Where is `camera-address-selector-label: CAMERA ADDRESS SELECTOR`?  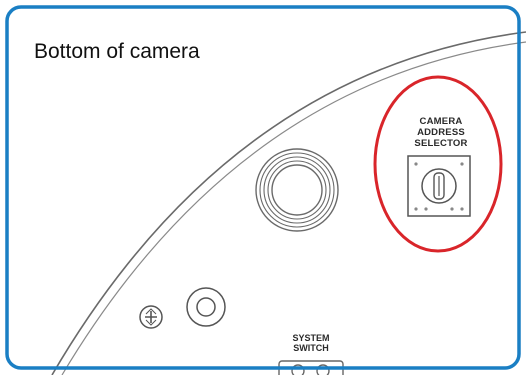 camera-address-selector-label: CAMERA ADDRESS SELECTOR is located at coordinates (441, 133).